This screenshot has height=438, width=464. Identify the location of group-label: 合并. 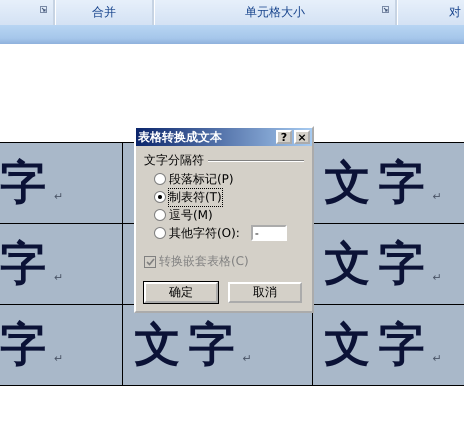
(104, 12).